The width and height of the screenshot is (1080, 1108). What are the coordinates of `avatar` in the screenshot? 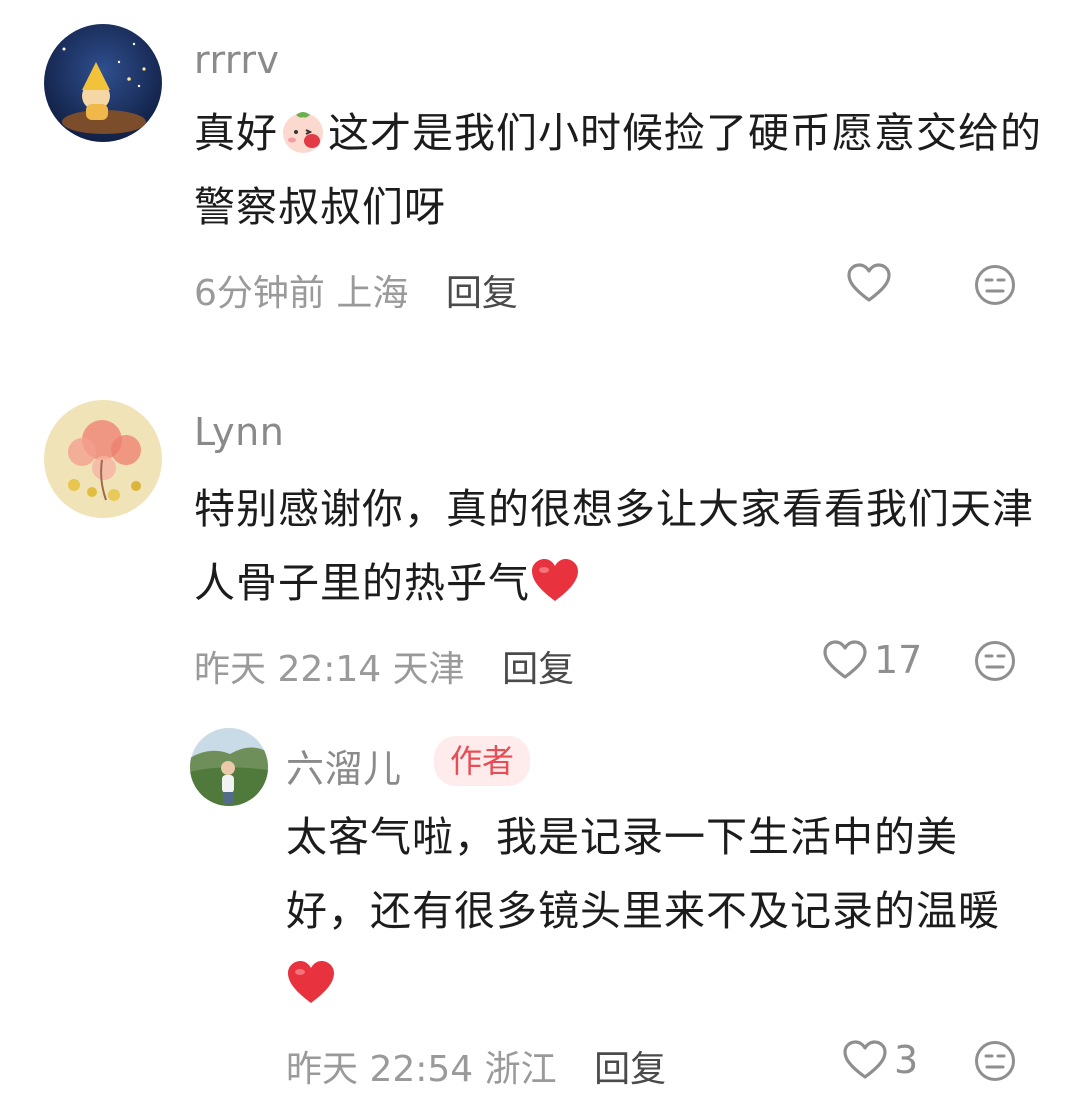 It's located at (229, 767).